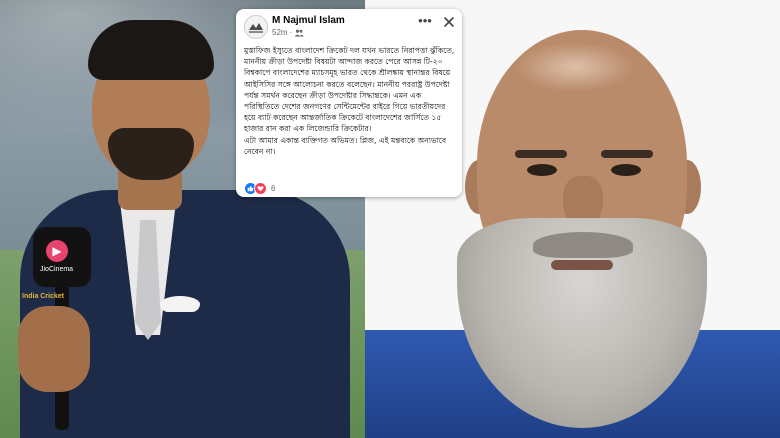 This screenshot has height=438, width=780. I want to click on post-meta: 52m ·, so click(288, 32).